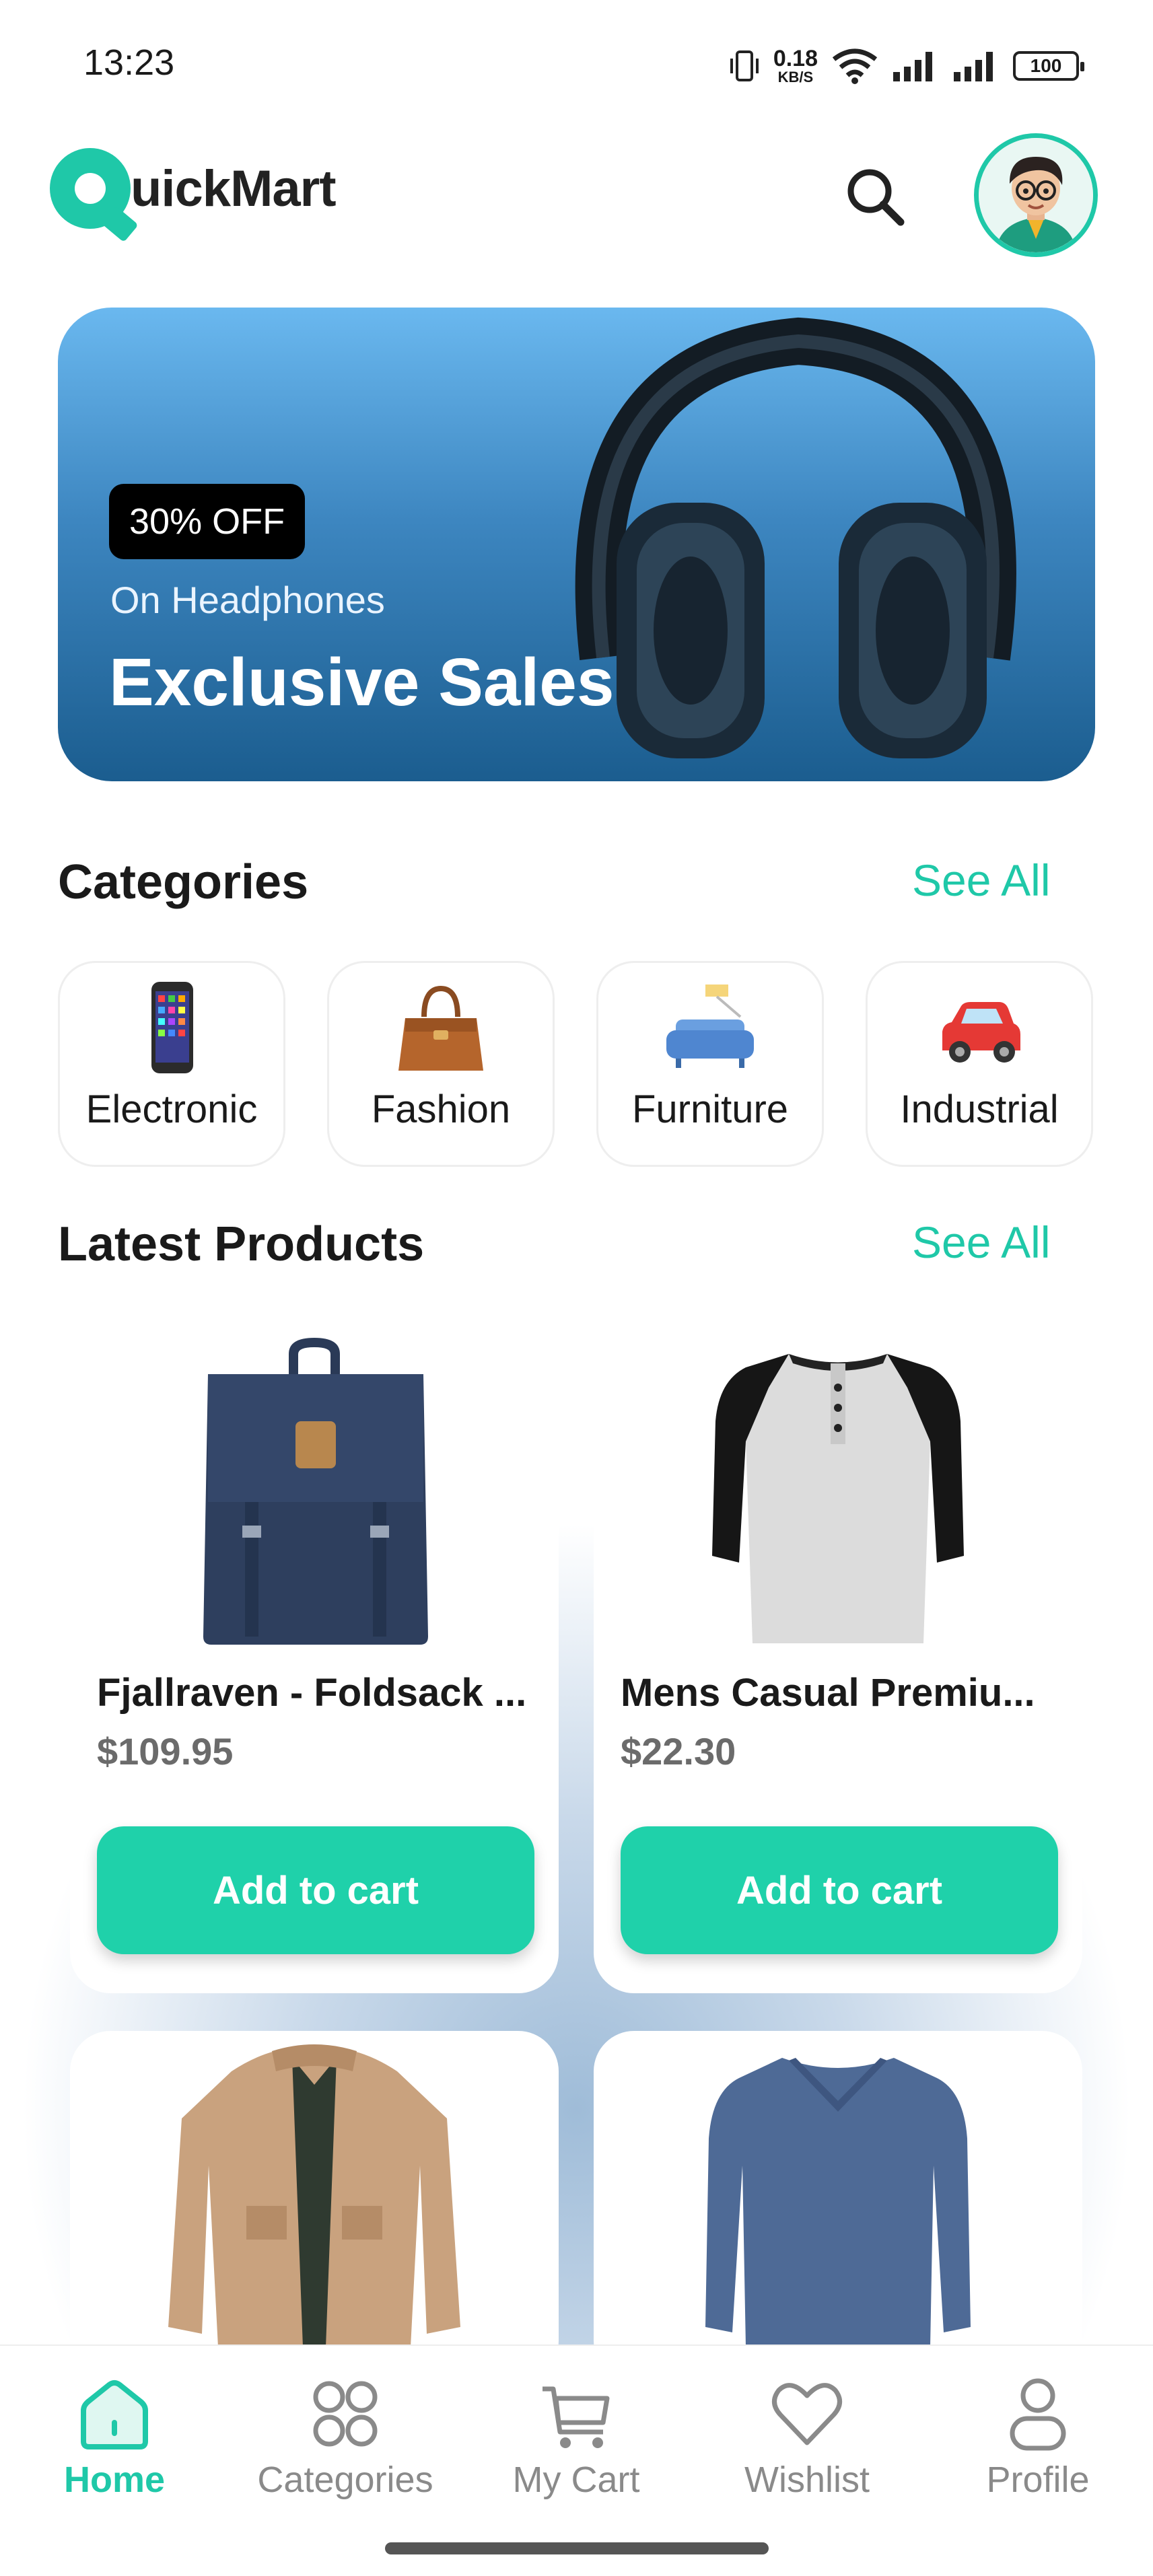 This screenshot has width=1153, height=2576. I want to click on battery-level: 100, so click(1046, 65).